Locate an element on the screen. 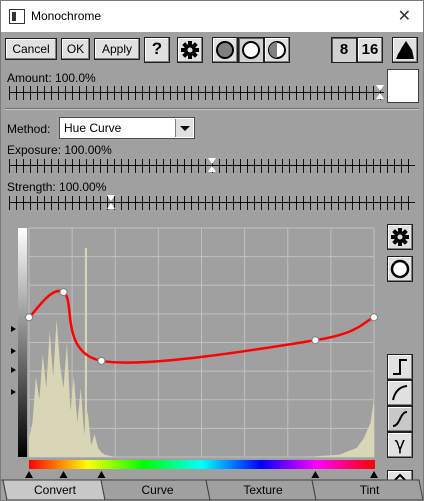 The image size is (424, 501). amount-preview-swatch is located at coordinates (403, 86).